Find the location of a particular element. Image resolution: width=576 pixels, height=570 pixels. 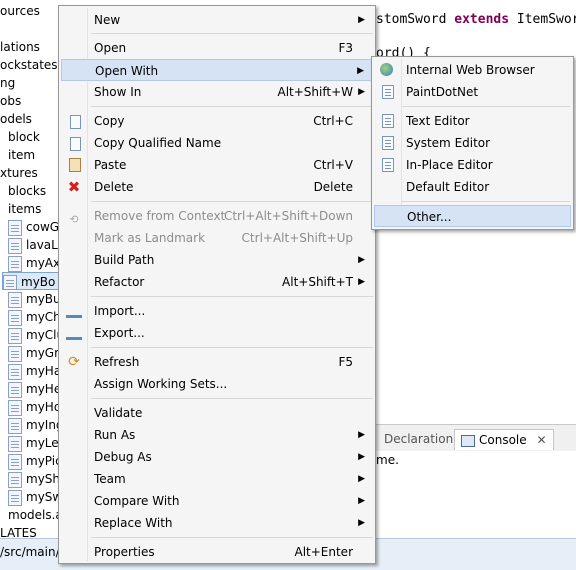

menu-item-open: Open F3 is located at coordinates (217, 48).